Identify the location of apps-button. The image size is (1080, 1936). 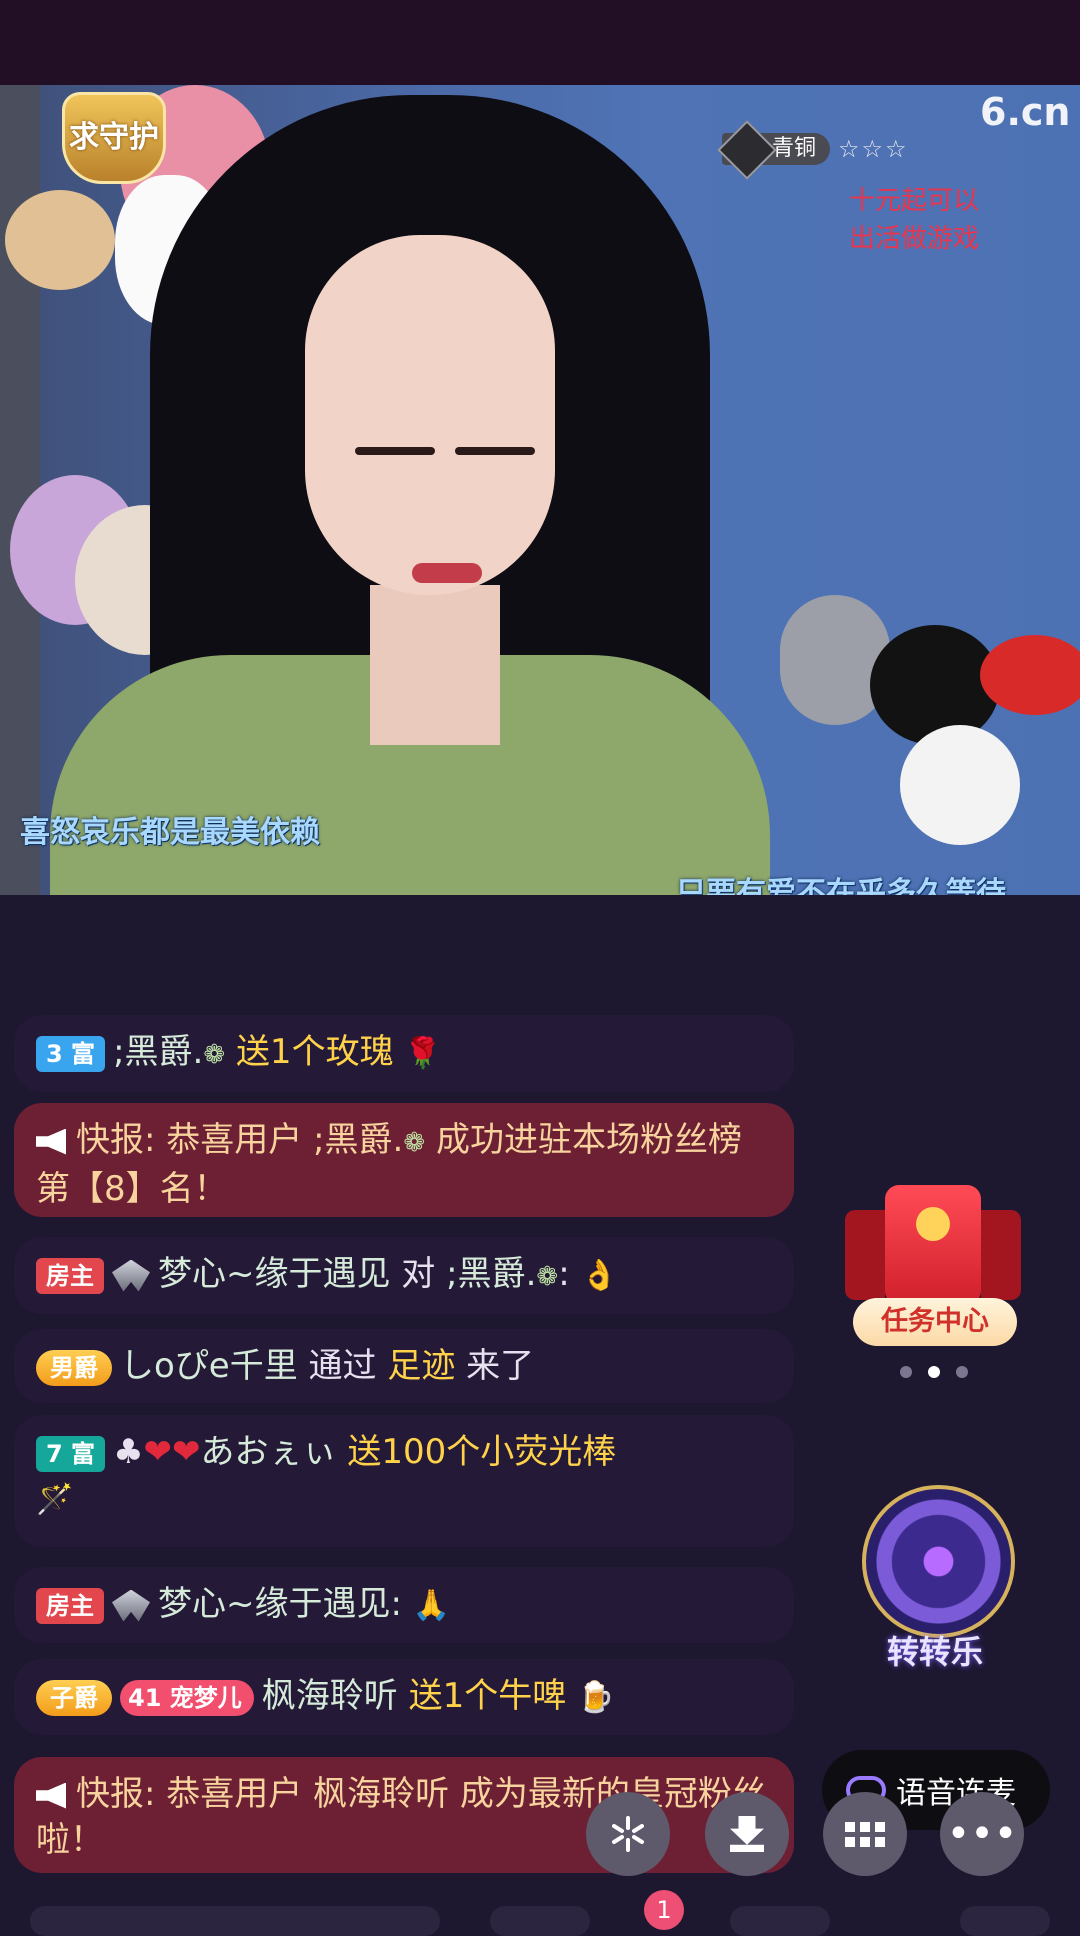
(865, 1834).